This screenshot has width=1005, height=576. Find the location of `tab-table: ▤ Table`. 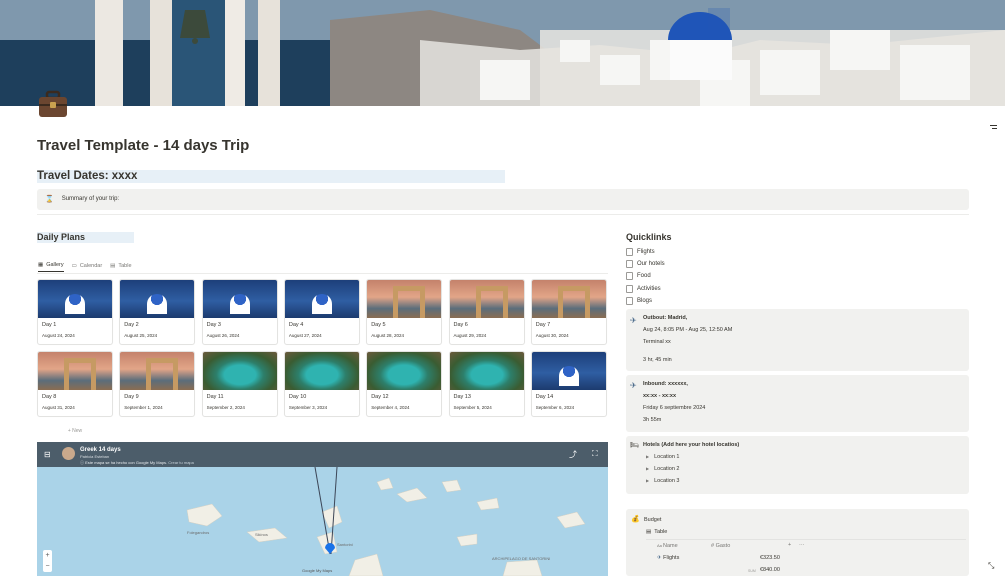

tab-table: ▤ Table is located at coordinates (120, 267).